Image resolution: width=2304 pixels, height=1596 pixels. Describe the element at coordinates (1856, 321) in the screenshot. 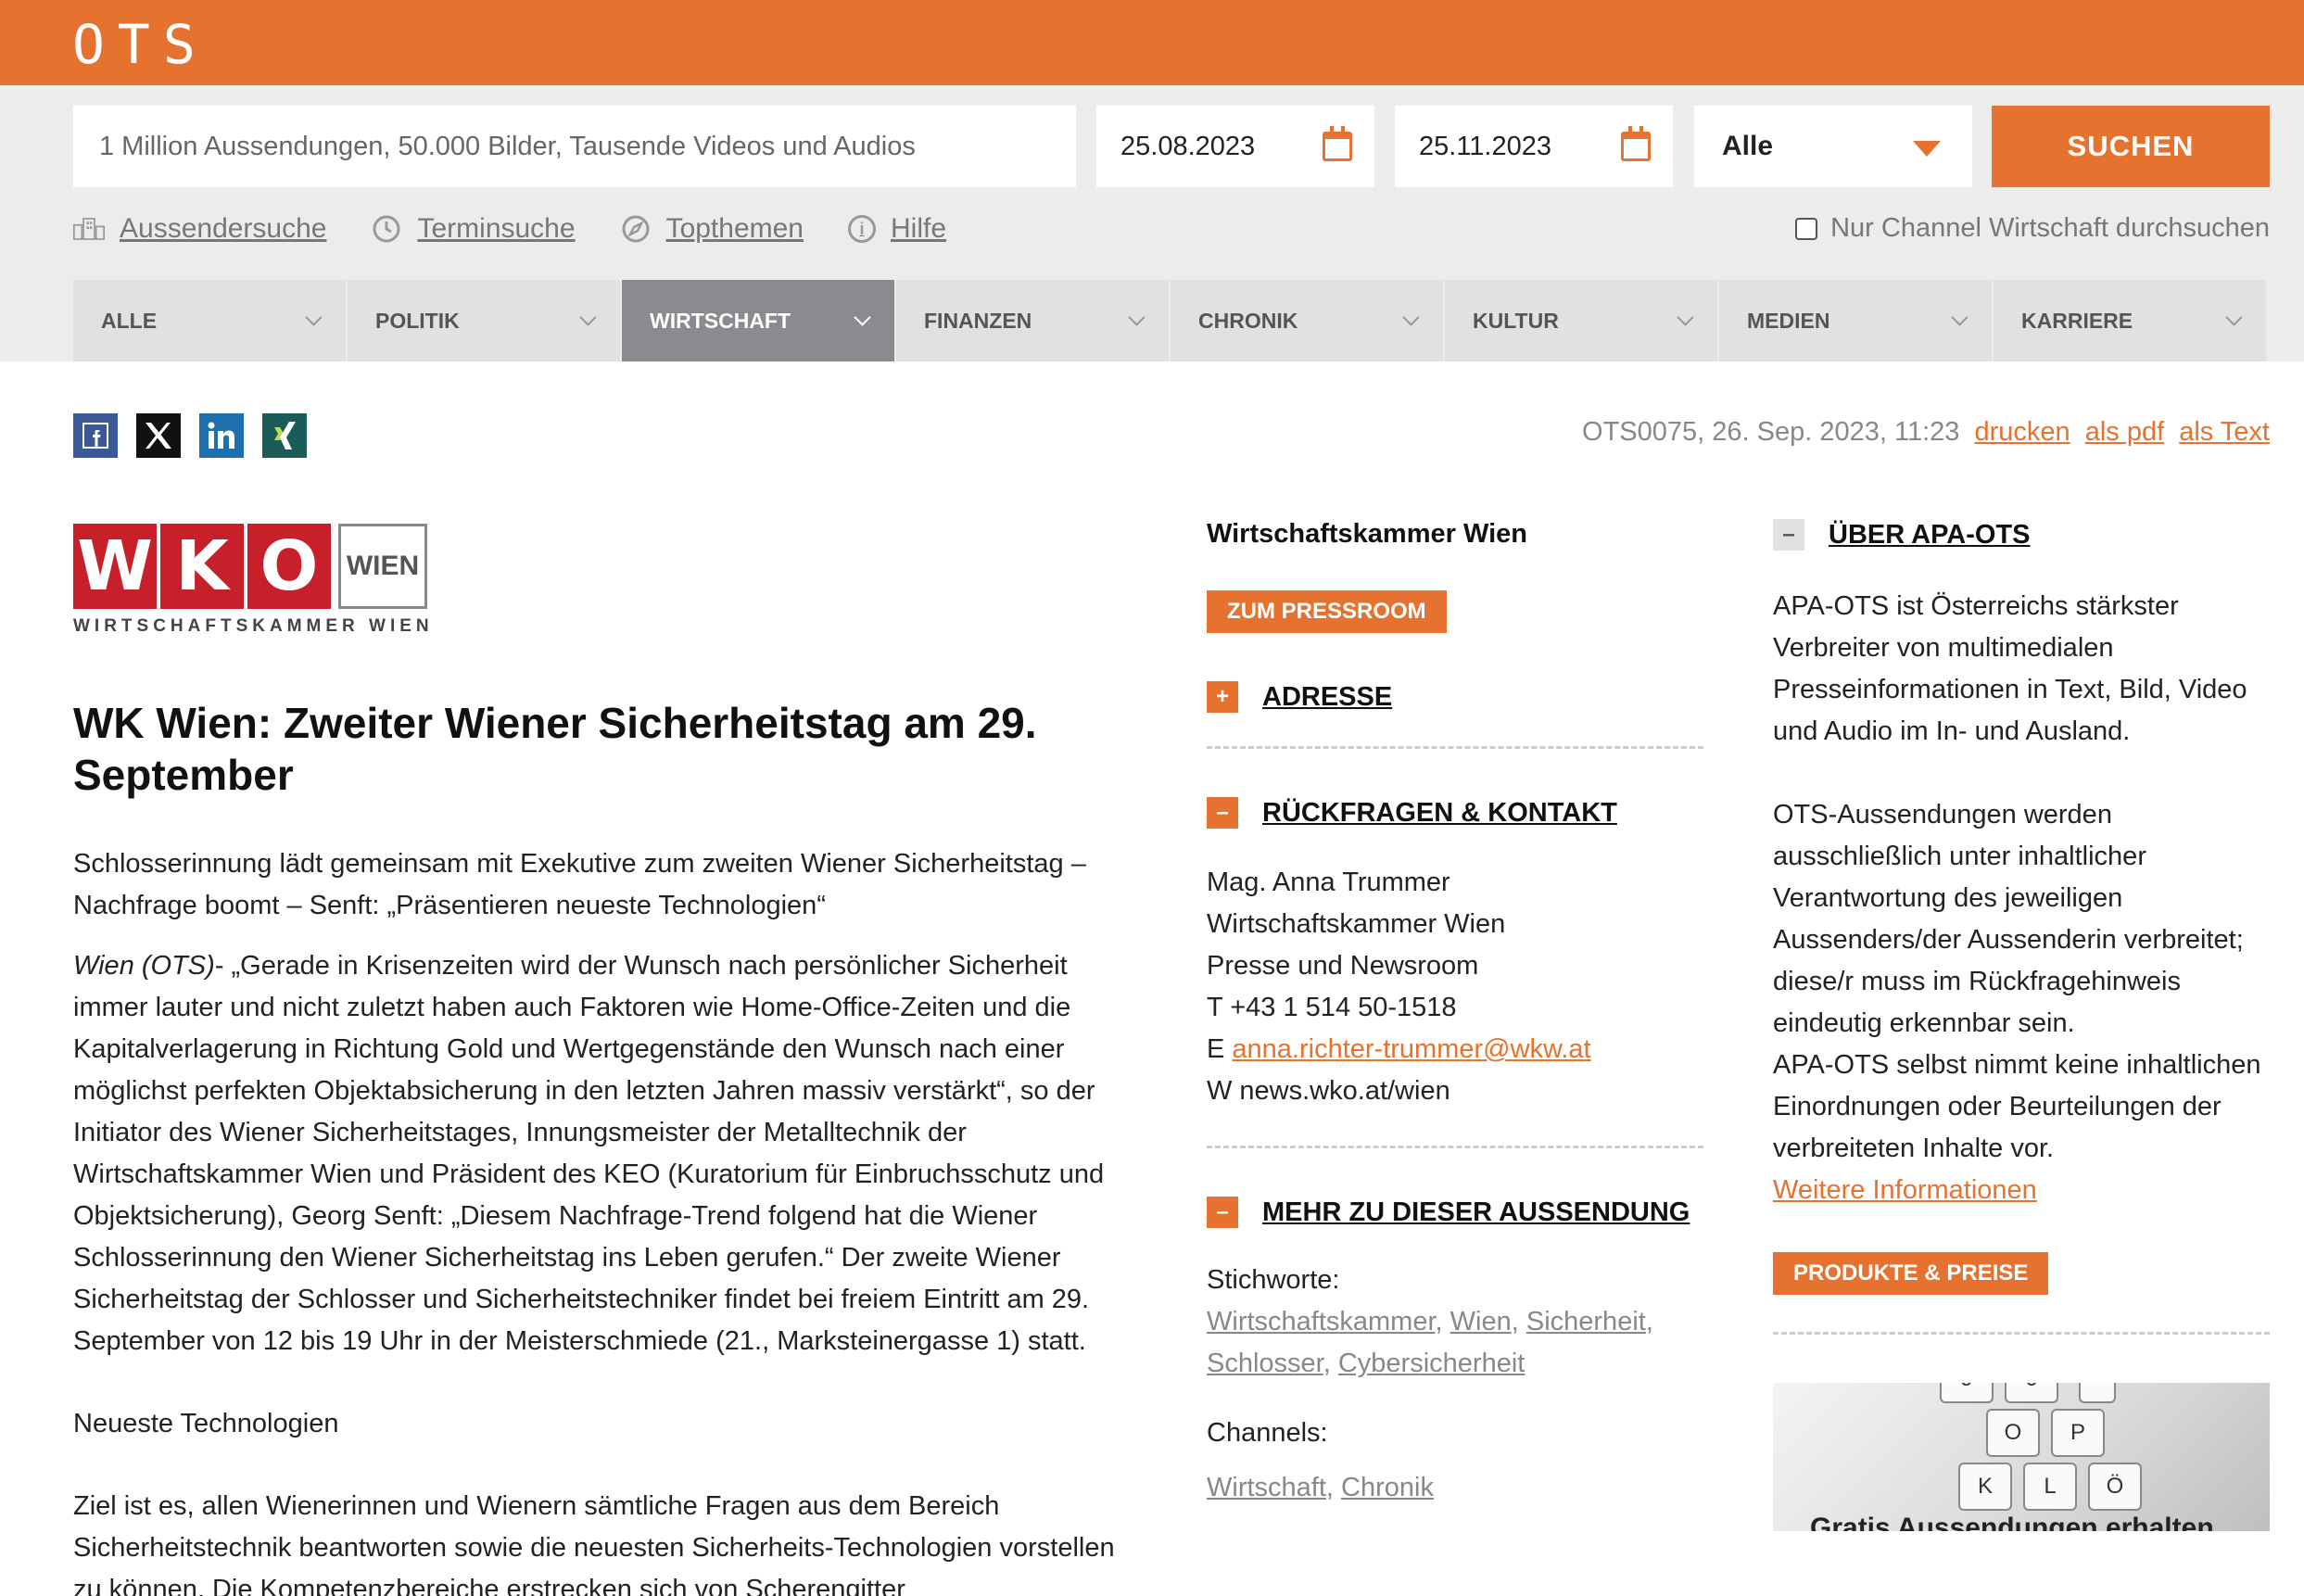

I see `nav-item-medien: MEDIEN` at that location.